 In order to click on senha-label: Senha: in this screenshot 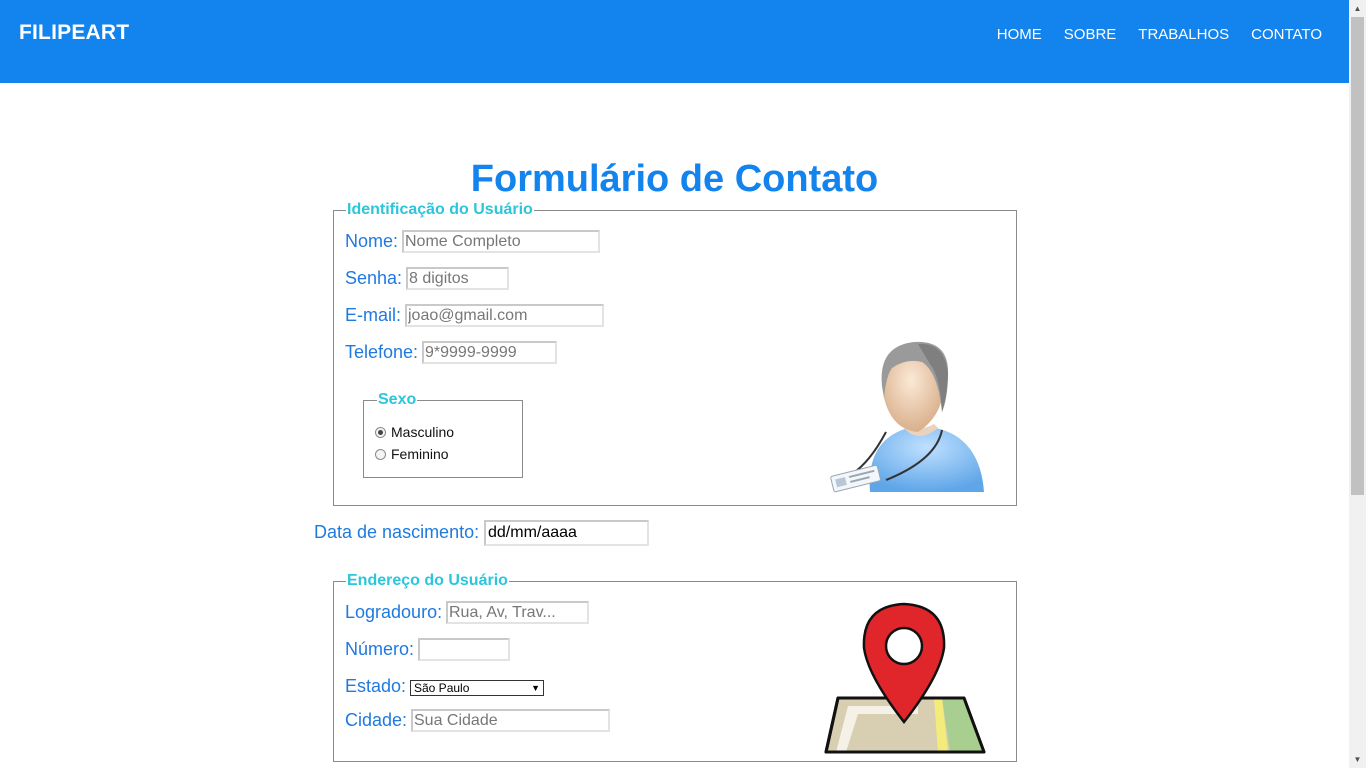, I will do `click(374, 278)`.